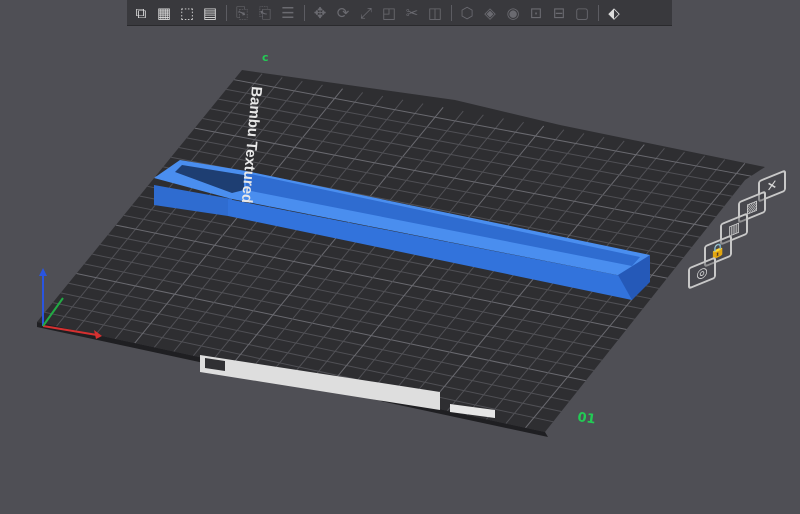 This screenshot has width=800, height=514. Describe the element at coordinates (586, 418) in the screenshot. I see `plate-number: 01` at that location.